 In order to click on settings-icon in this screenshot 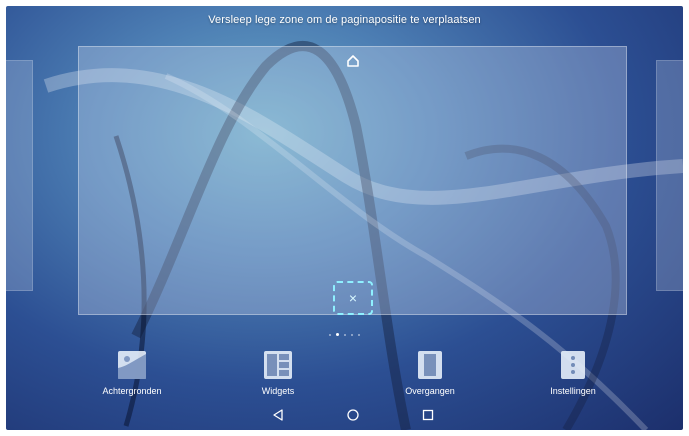, I will do `click(573, 365)`.